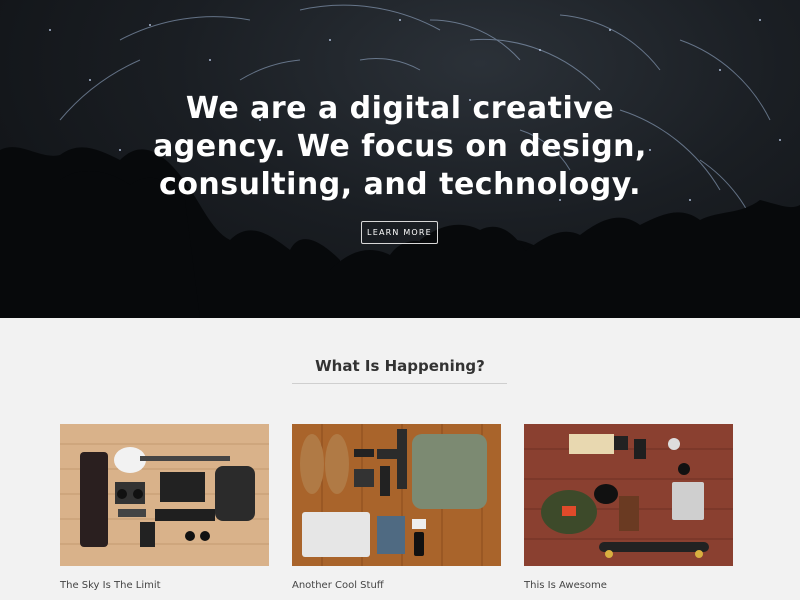 The width and height of the screenshot is (800, 600). I want to click on hero-headline-line: agency. We focus on design,, so click(400, 146).